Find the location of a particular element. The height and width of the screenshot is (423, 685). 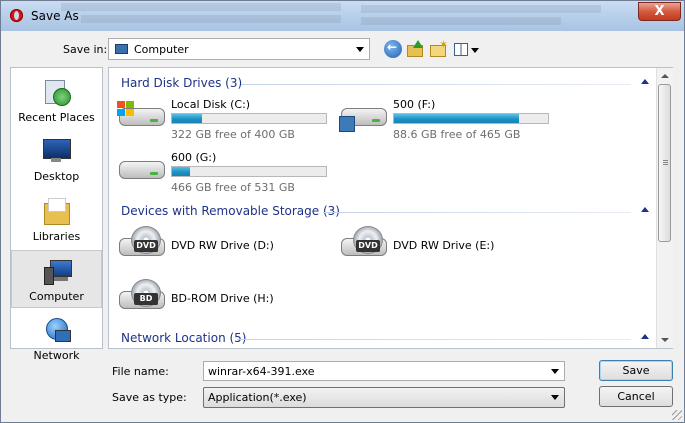

drive-item-c: Local Disk (C:) 322 GB free of 400 GB is located at coordinates (224, 120).